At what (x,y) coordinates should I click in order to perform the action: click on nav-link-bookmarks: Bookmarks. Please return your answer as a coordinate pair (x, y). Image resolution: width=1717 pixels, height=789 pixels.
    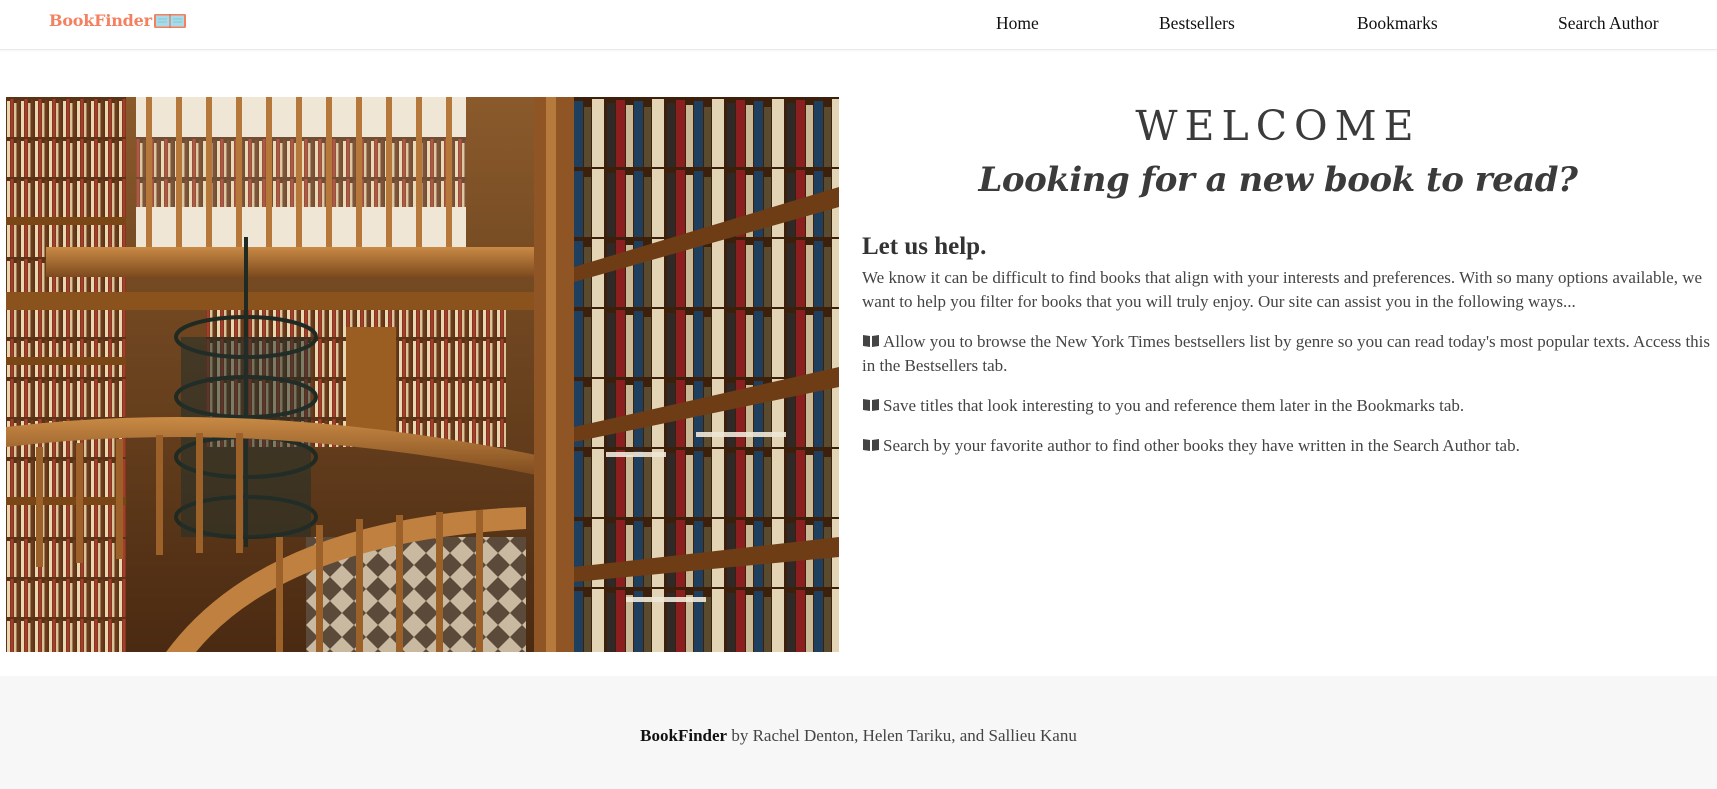
    Looking at the image, I should click on (1397, 23).